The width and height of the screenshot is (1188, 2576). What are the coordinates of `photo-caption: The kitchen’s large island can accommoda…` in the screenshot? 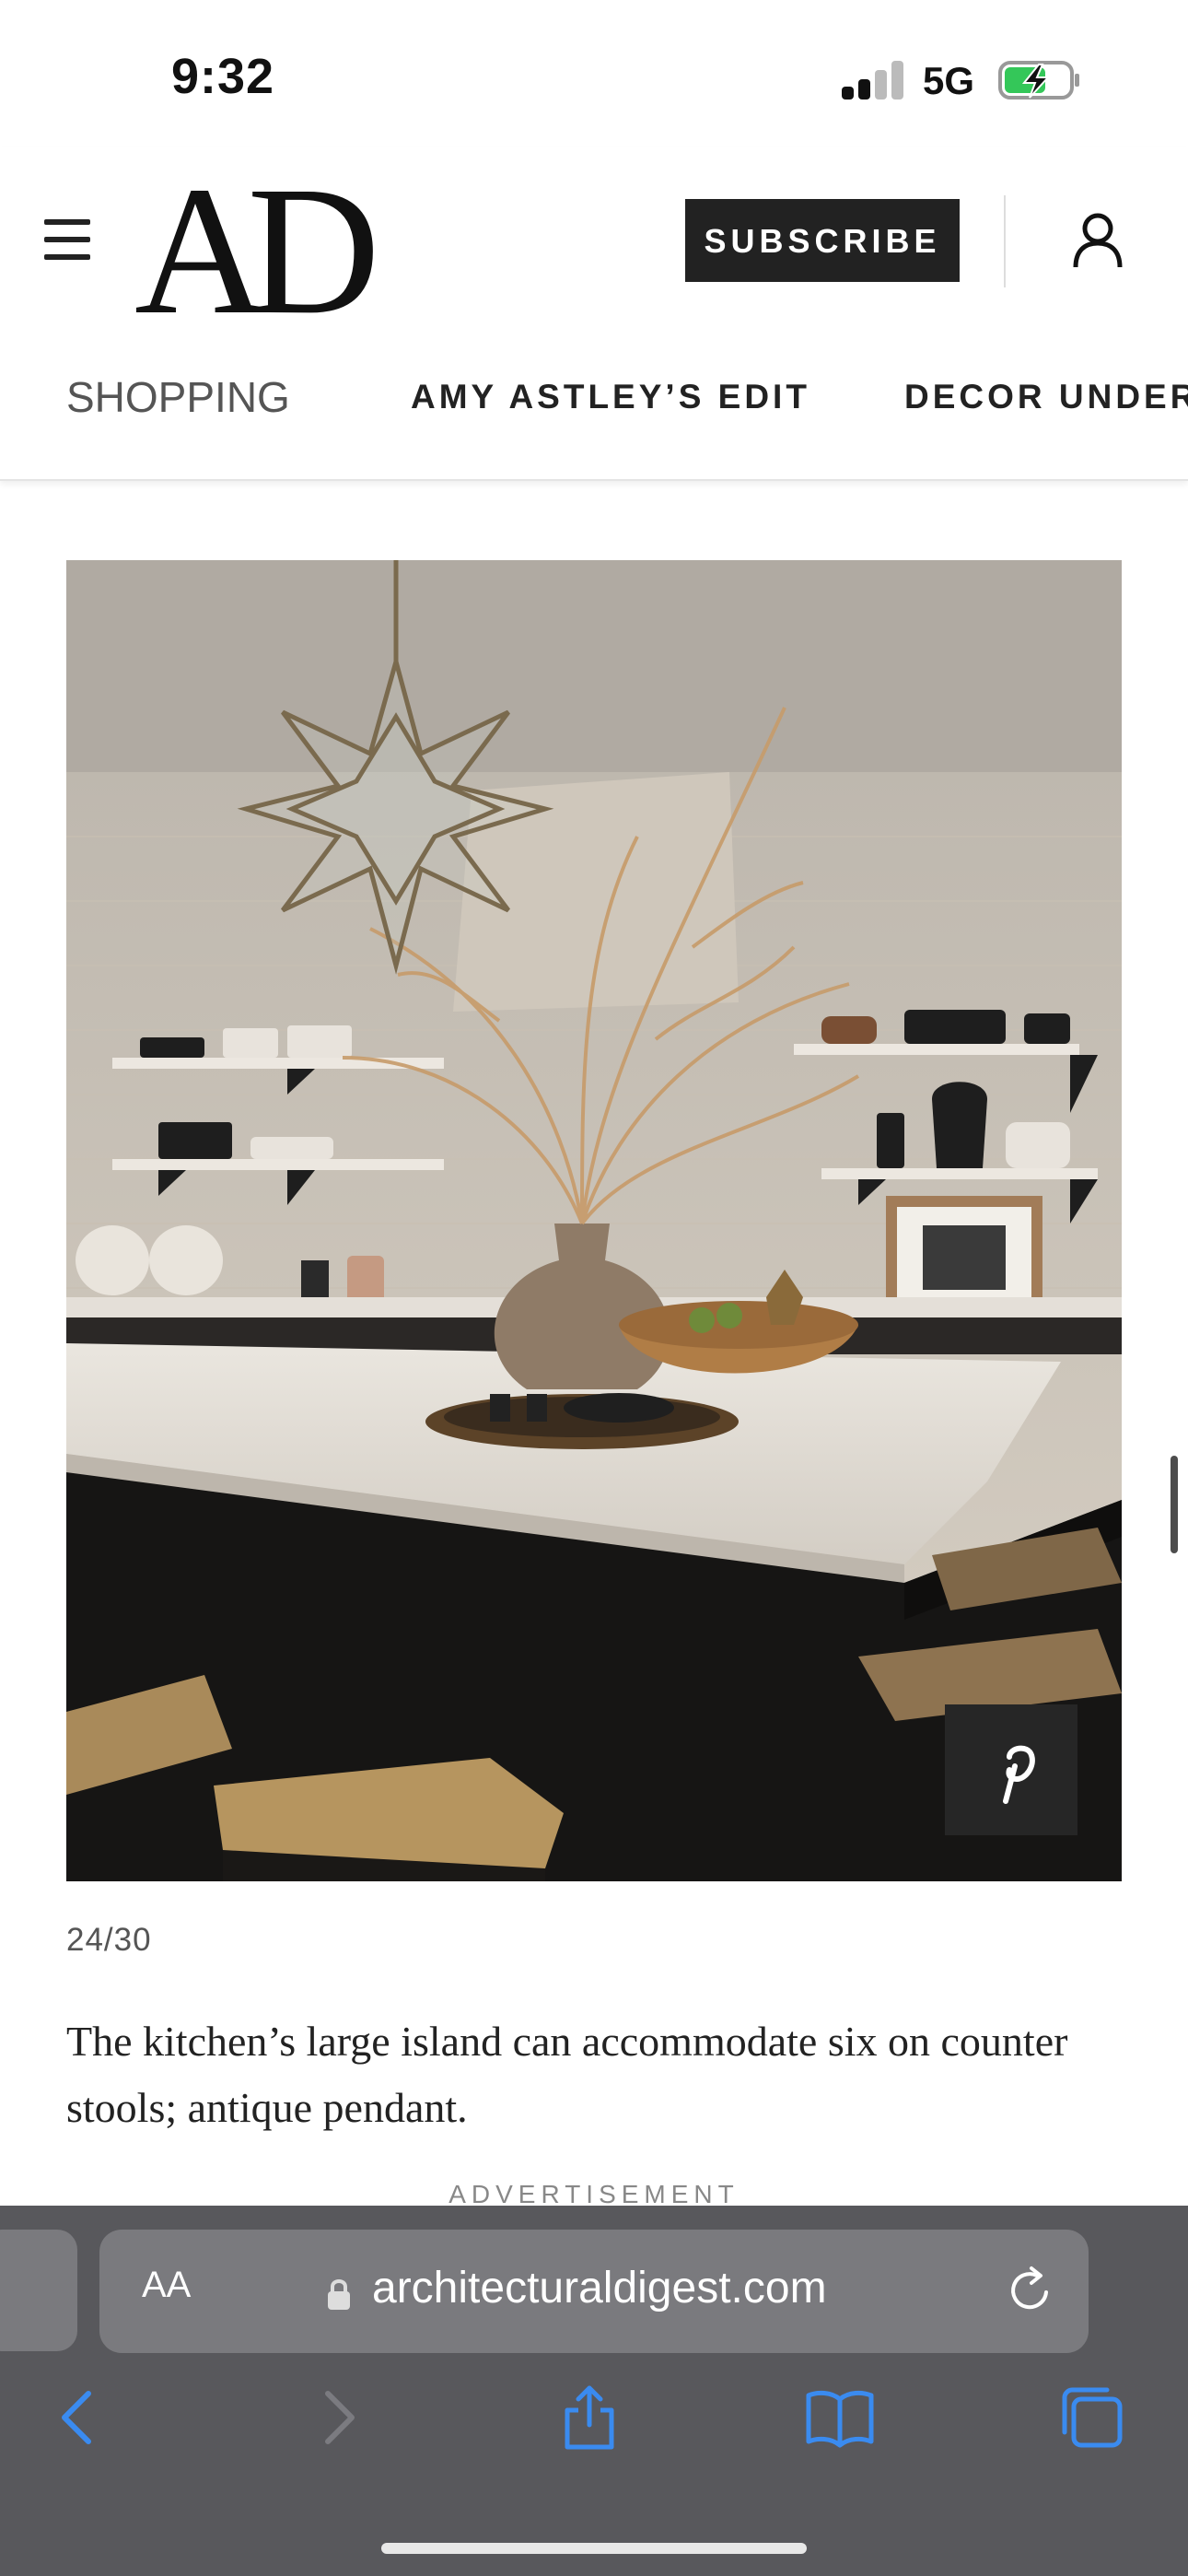 It's located at (567, 2074).